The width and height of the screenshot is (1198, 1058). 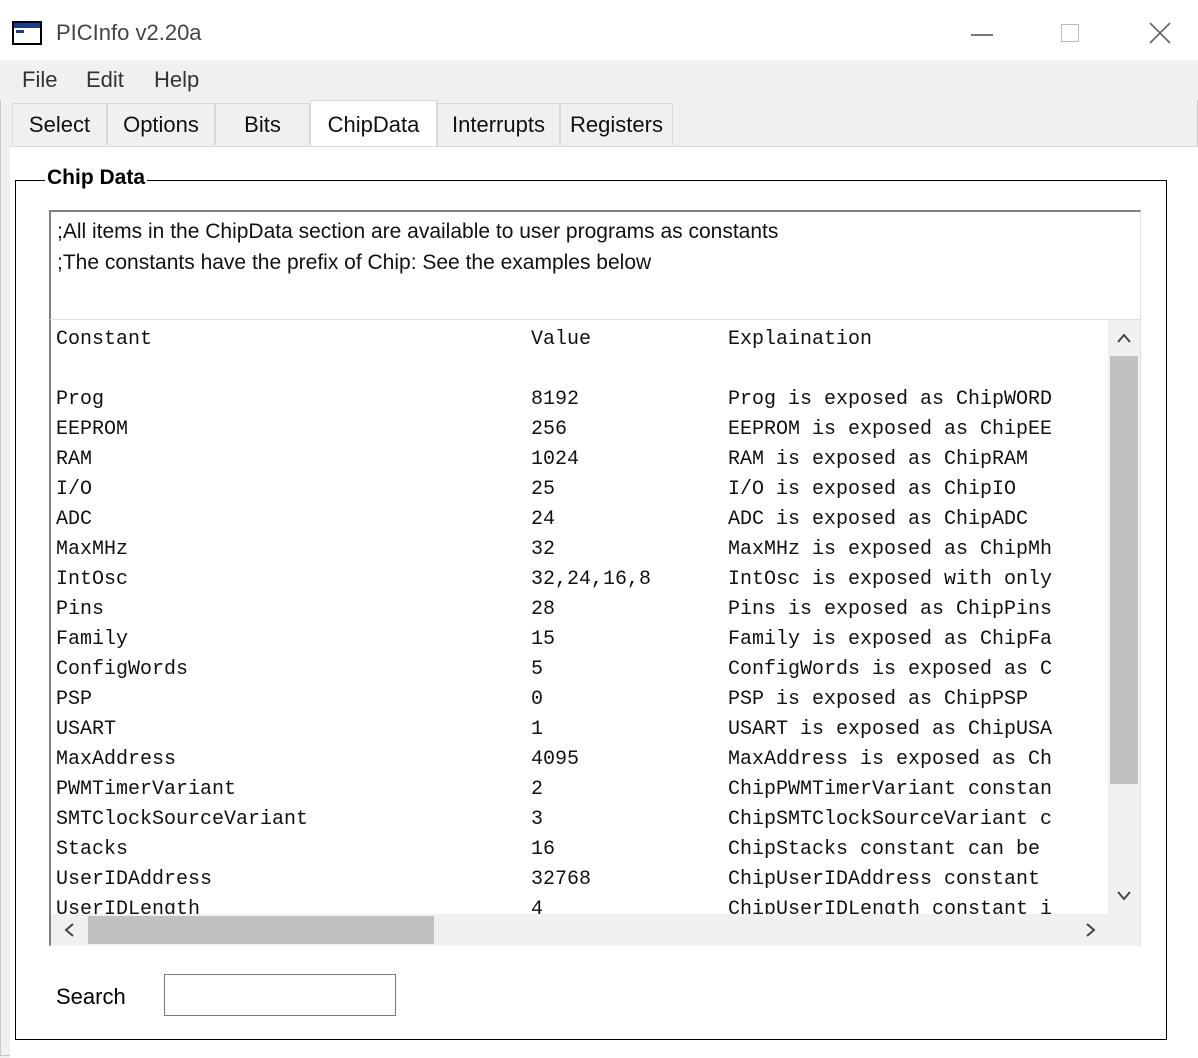 I want to click on tab-bits: Bits, so click(x=262, y=124).